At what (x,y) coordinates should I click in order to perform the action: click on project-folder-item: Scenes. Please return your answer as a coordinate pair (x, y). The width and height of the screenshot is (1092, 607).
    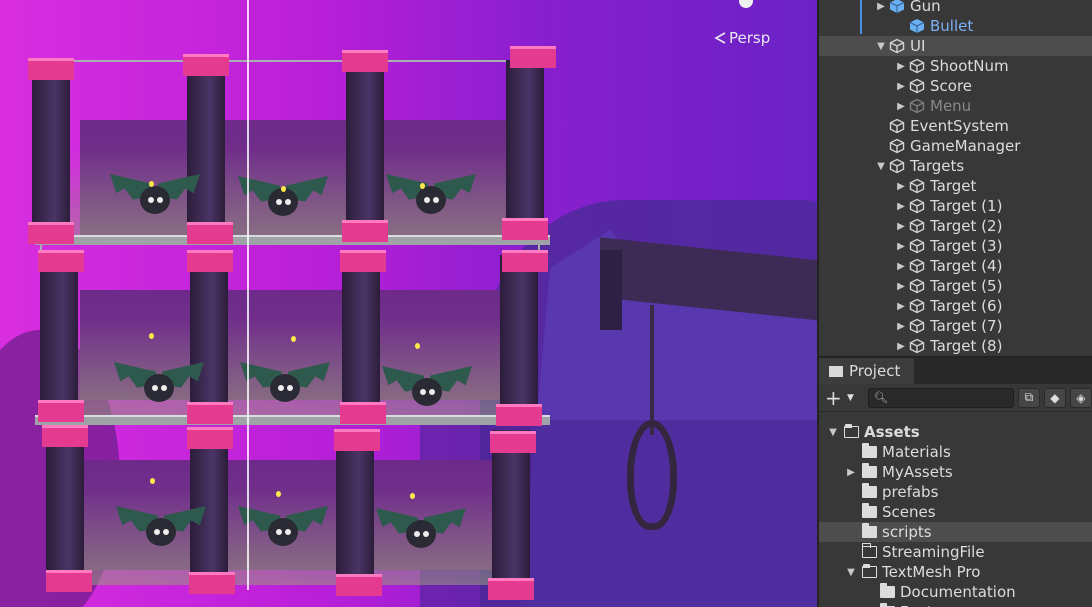
    Looking at the image, I should click on (955, 512).